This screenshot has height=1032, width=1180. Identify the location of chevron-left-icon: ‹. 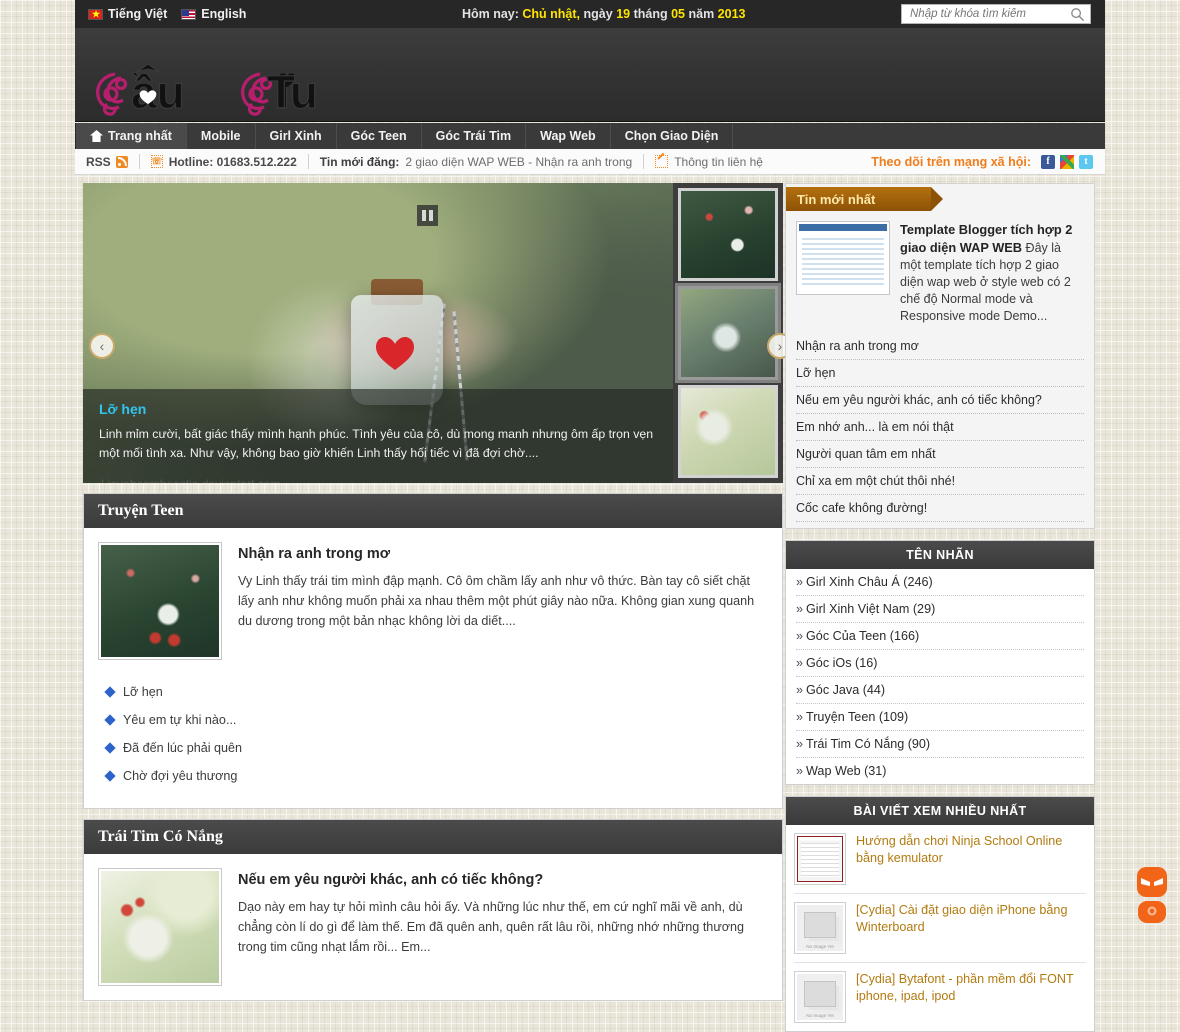
(102, 346).